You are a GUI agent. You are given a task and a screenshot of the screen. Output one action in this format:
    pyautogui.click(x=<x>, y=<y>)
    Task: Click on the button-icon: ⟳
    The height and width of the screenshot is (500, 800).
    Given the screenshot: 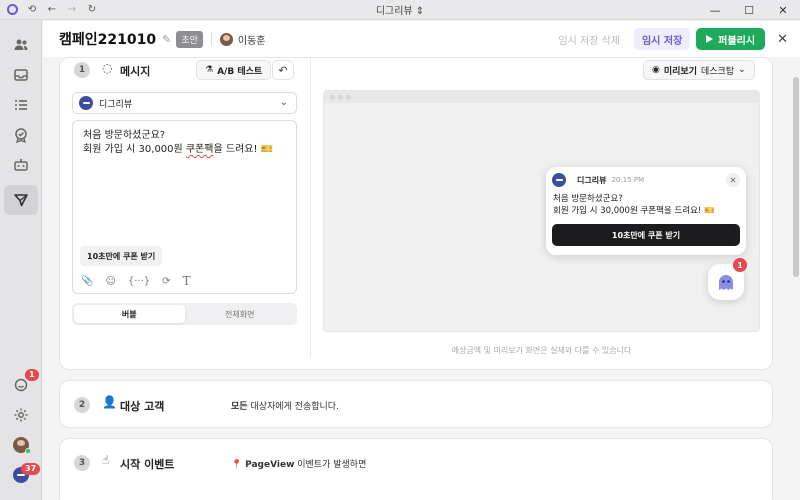 What is the action you would take?
    pyautogui.click(x=166, y=281)
    